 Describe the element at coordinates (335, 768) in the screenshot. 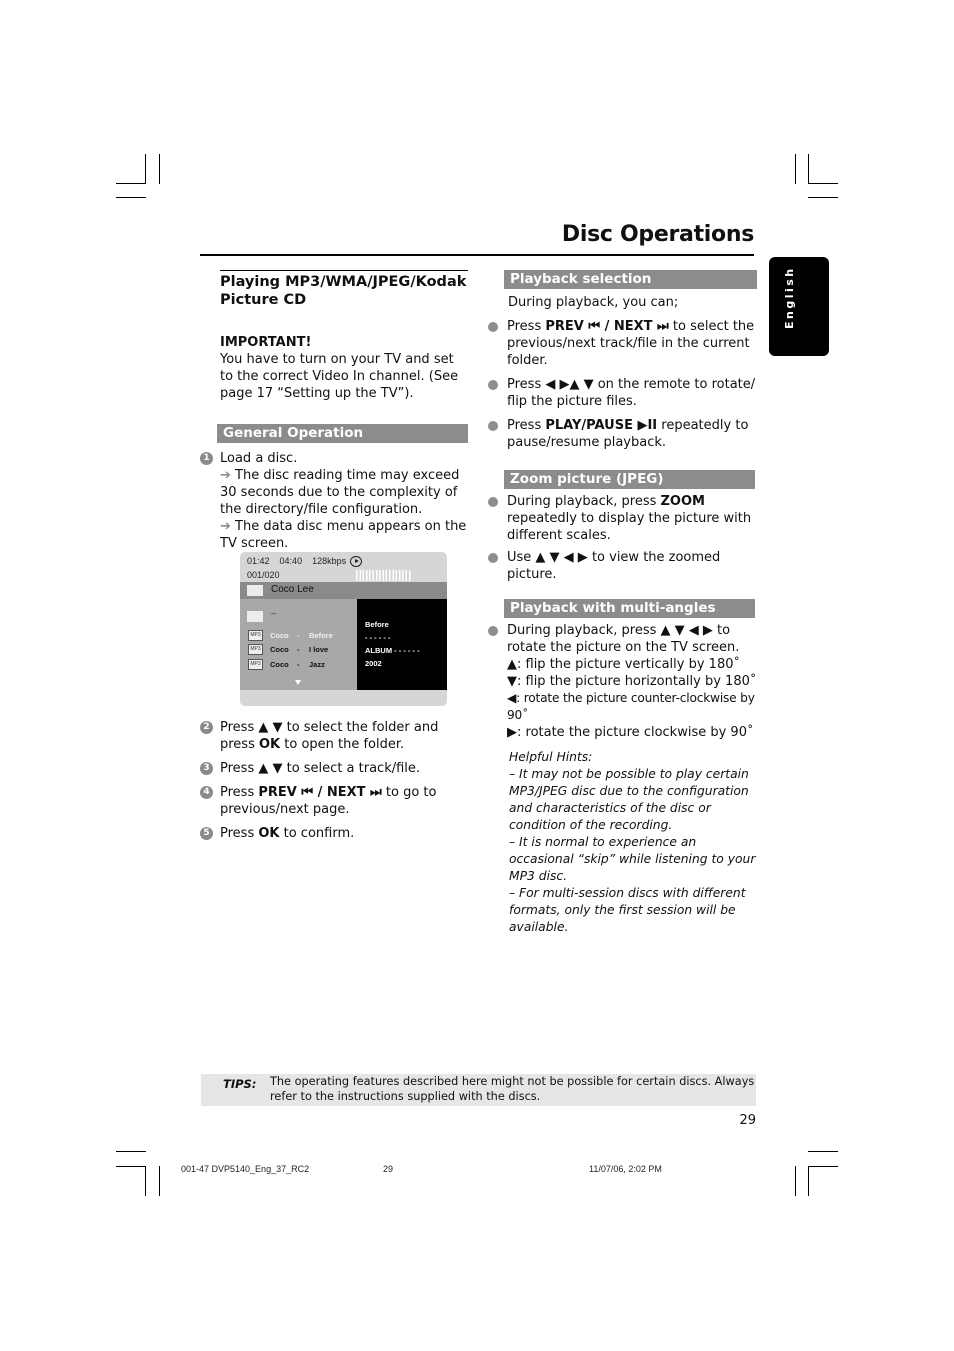

I see `step-3: 3 Press ▲ ▼ to select a track/file.` at that location.